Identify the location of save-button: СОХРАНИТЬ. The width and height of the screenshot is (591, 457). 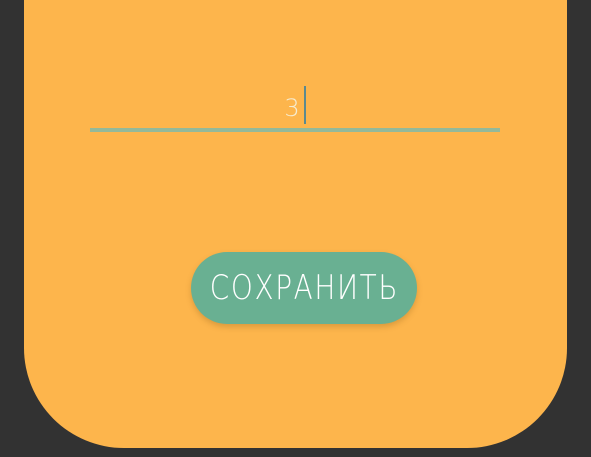
(304, 288).